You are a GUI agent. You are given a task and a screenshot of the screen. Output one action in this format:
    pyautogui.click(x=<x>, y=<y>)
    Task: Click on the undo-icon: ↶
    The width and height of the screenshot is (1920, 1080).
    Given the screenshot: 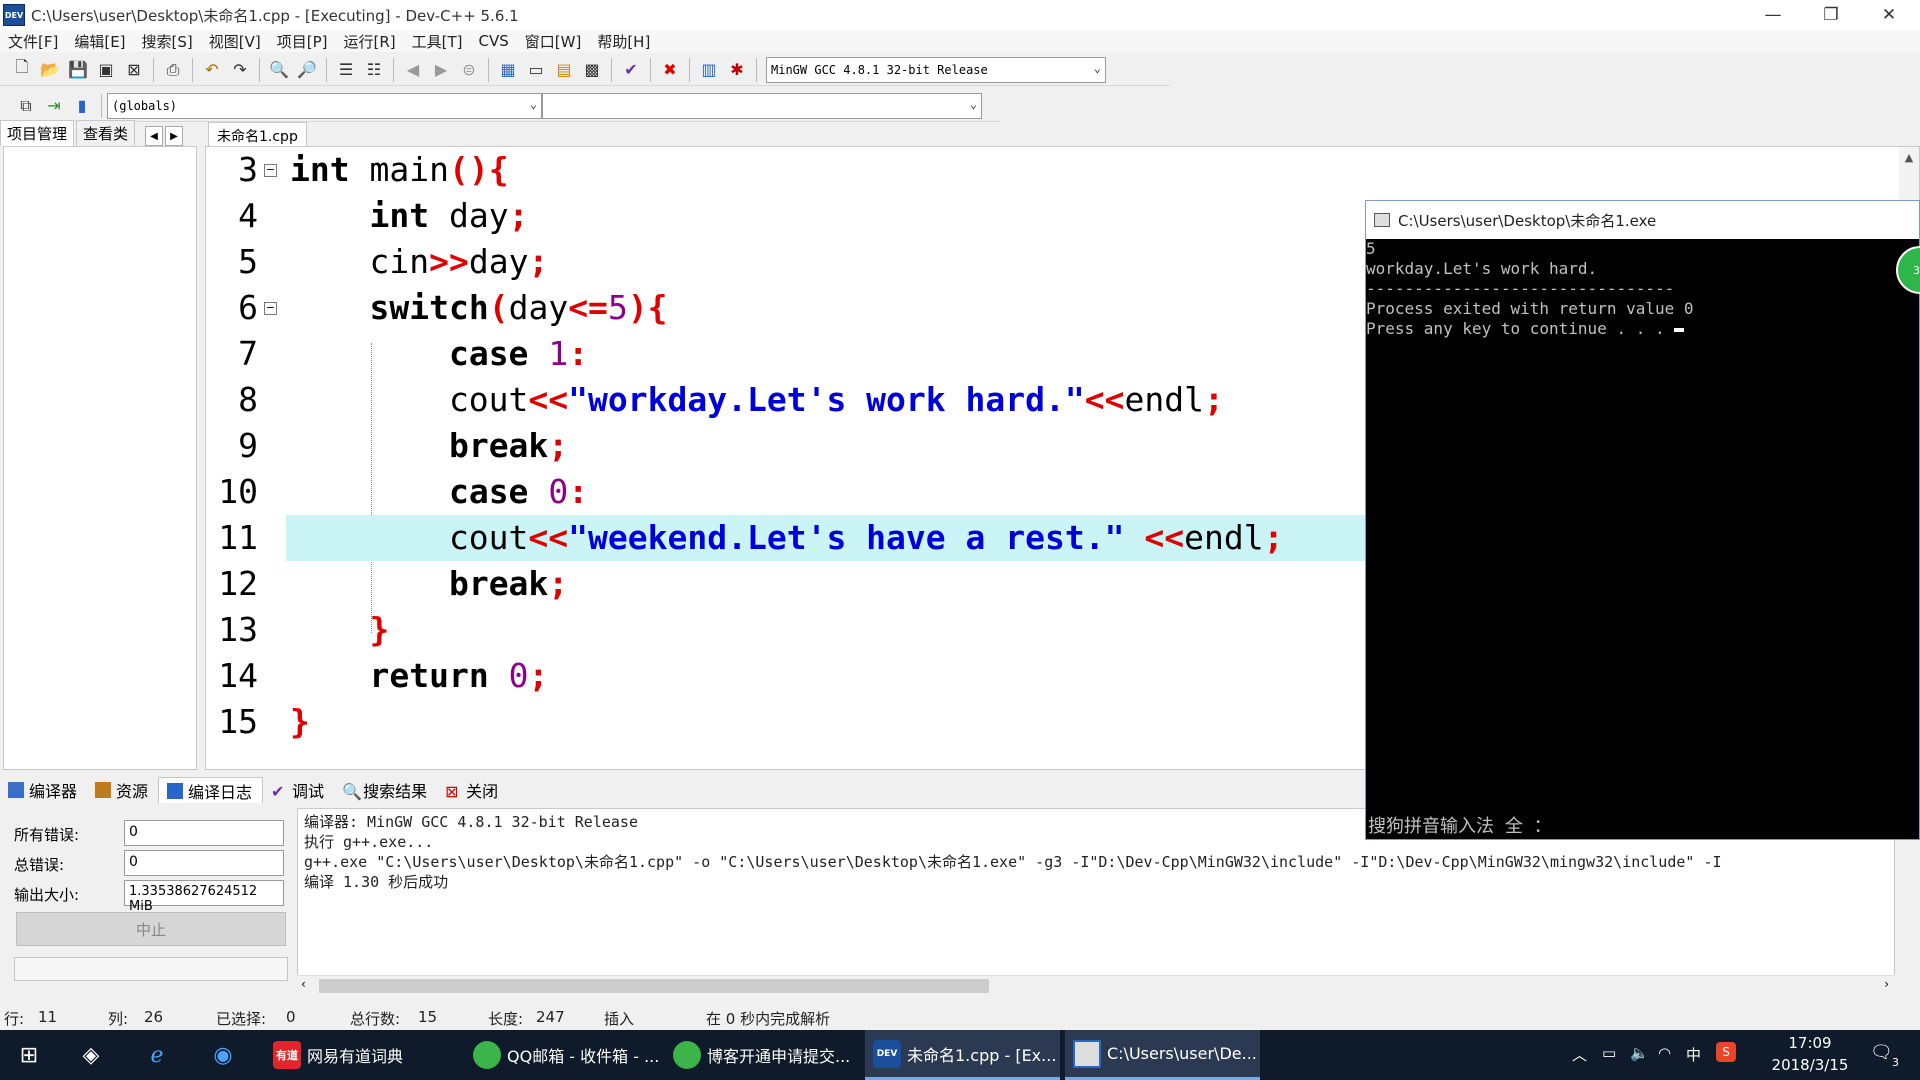 What is the action you would take?
    pyautogui.click(x=212, y=70)
    